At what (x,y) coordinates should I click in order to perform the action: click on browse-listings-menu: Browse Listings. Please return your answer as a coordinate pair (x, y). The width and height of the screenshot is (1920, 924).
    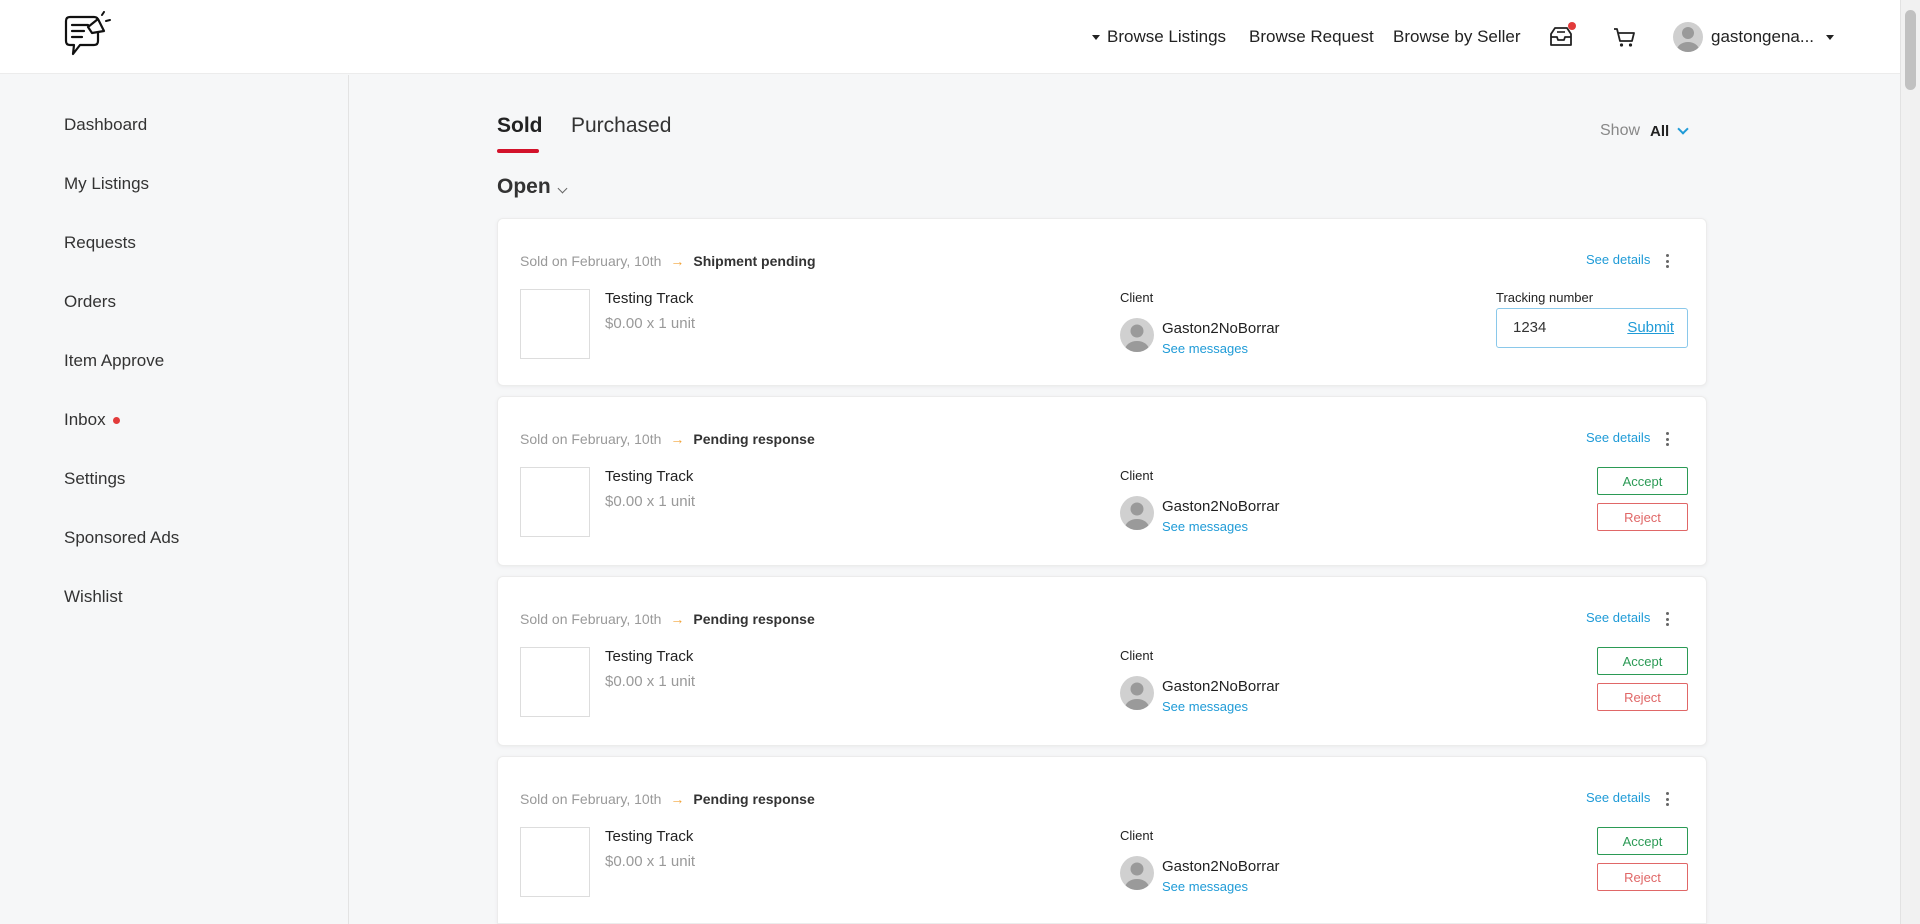
    Looking at the image, I should click on (1159, 37).